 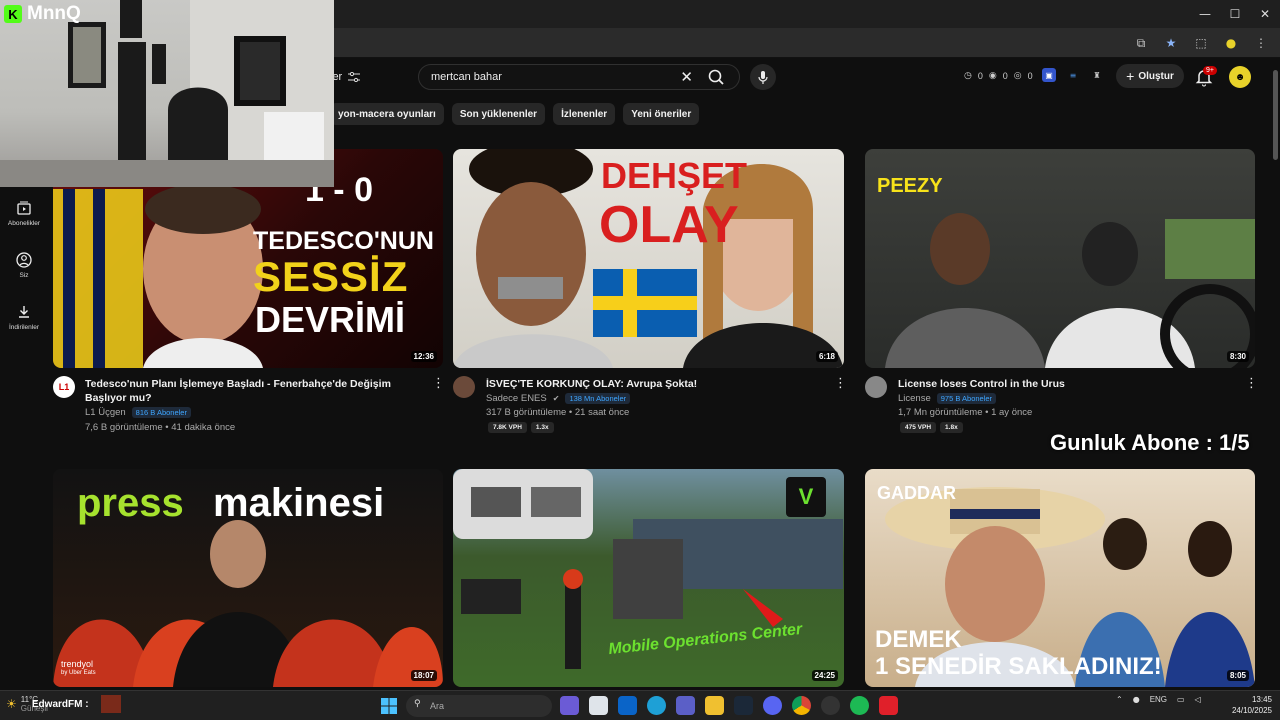 What do you see at coordinates (1049, 75) in the screenshot?
I see `extension-badge-icon: ▣` at bounding box center [1049, 75].